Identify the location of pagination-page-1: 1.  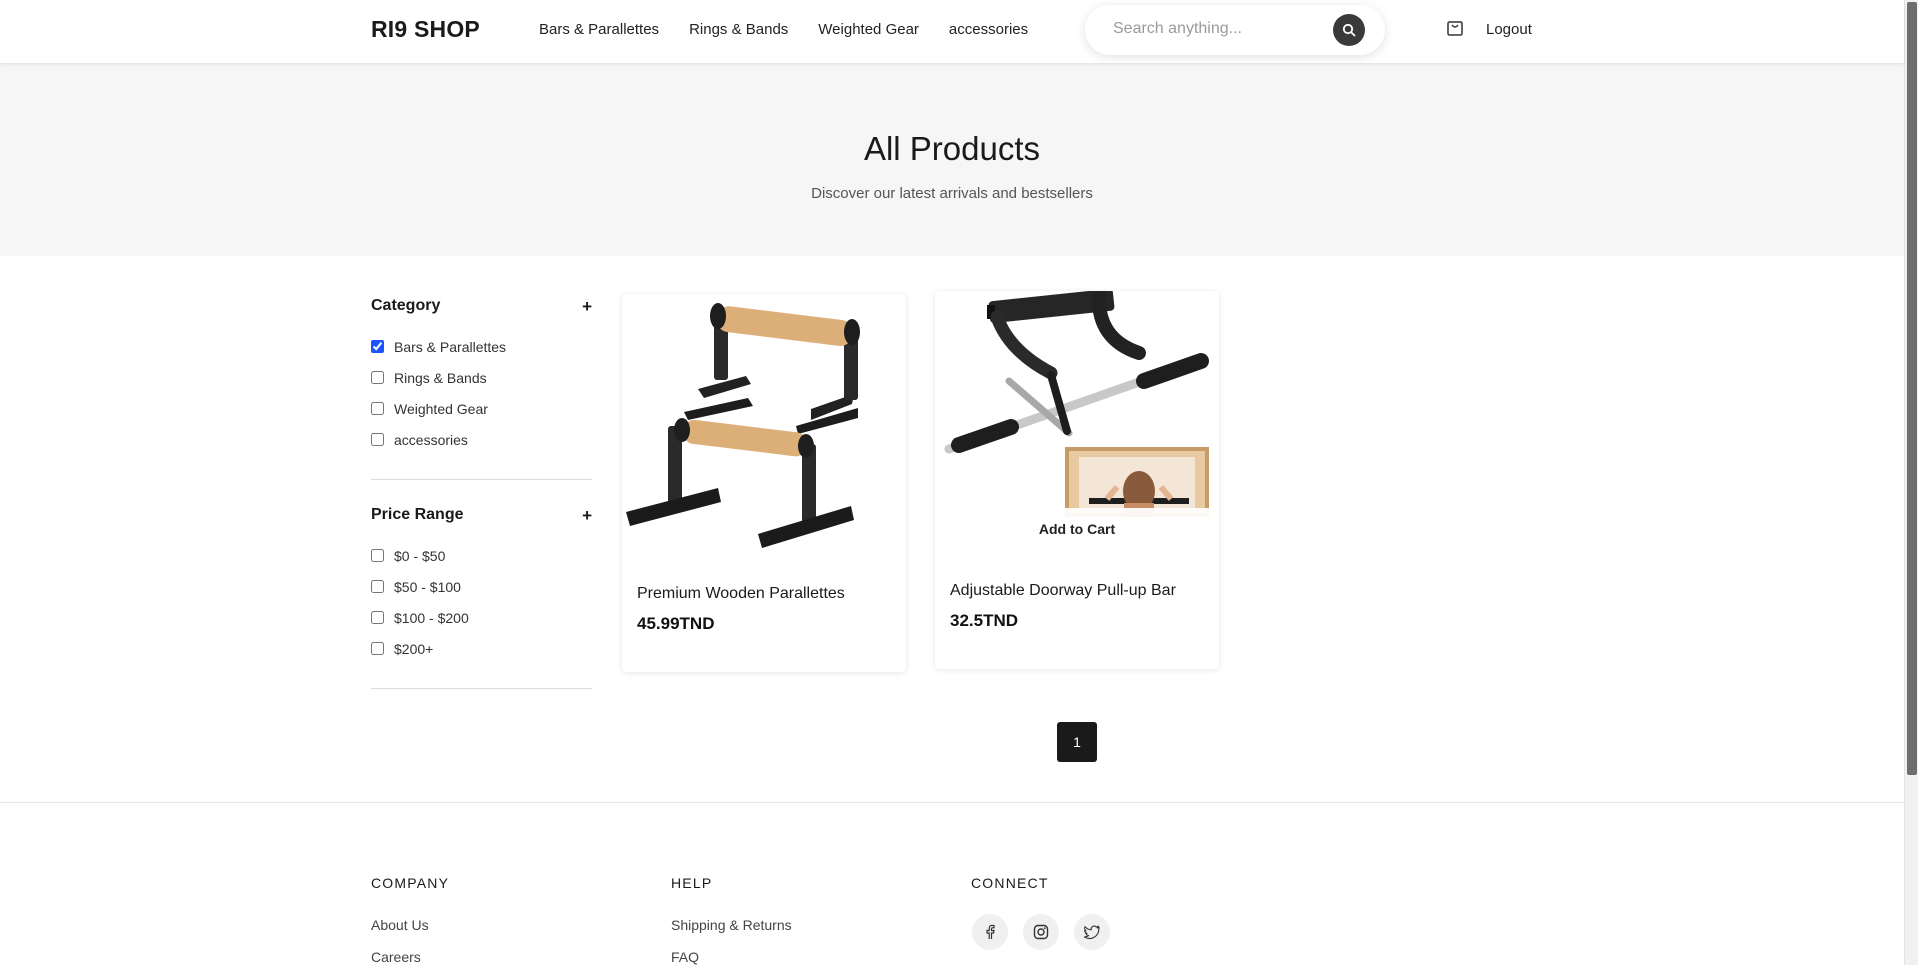
(1077, 742).